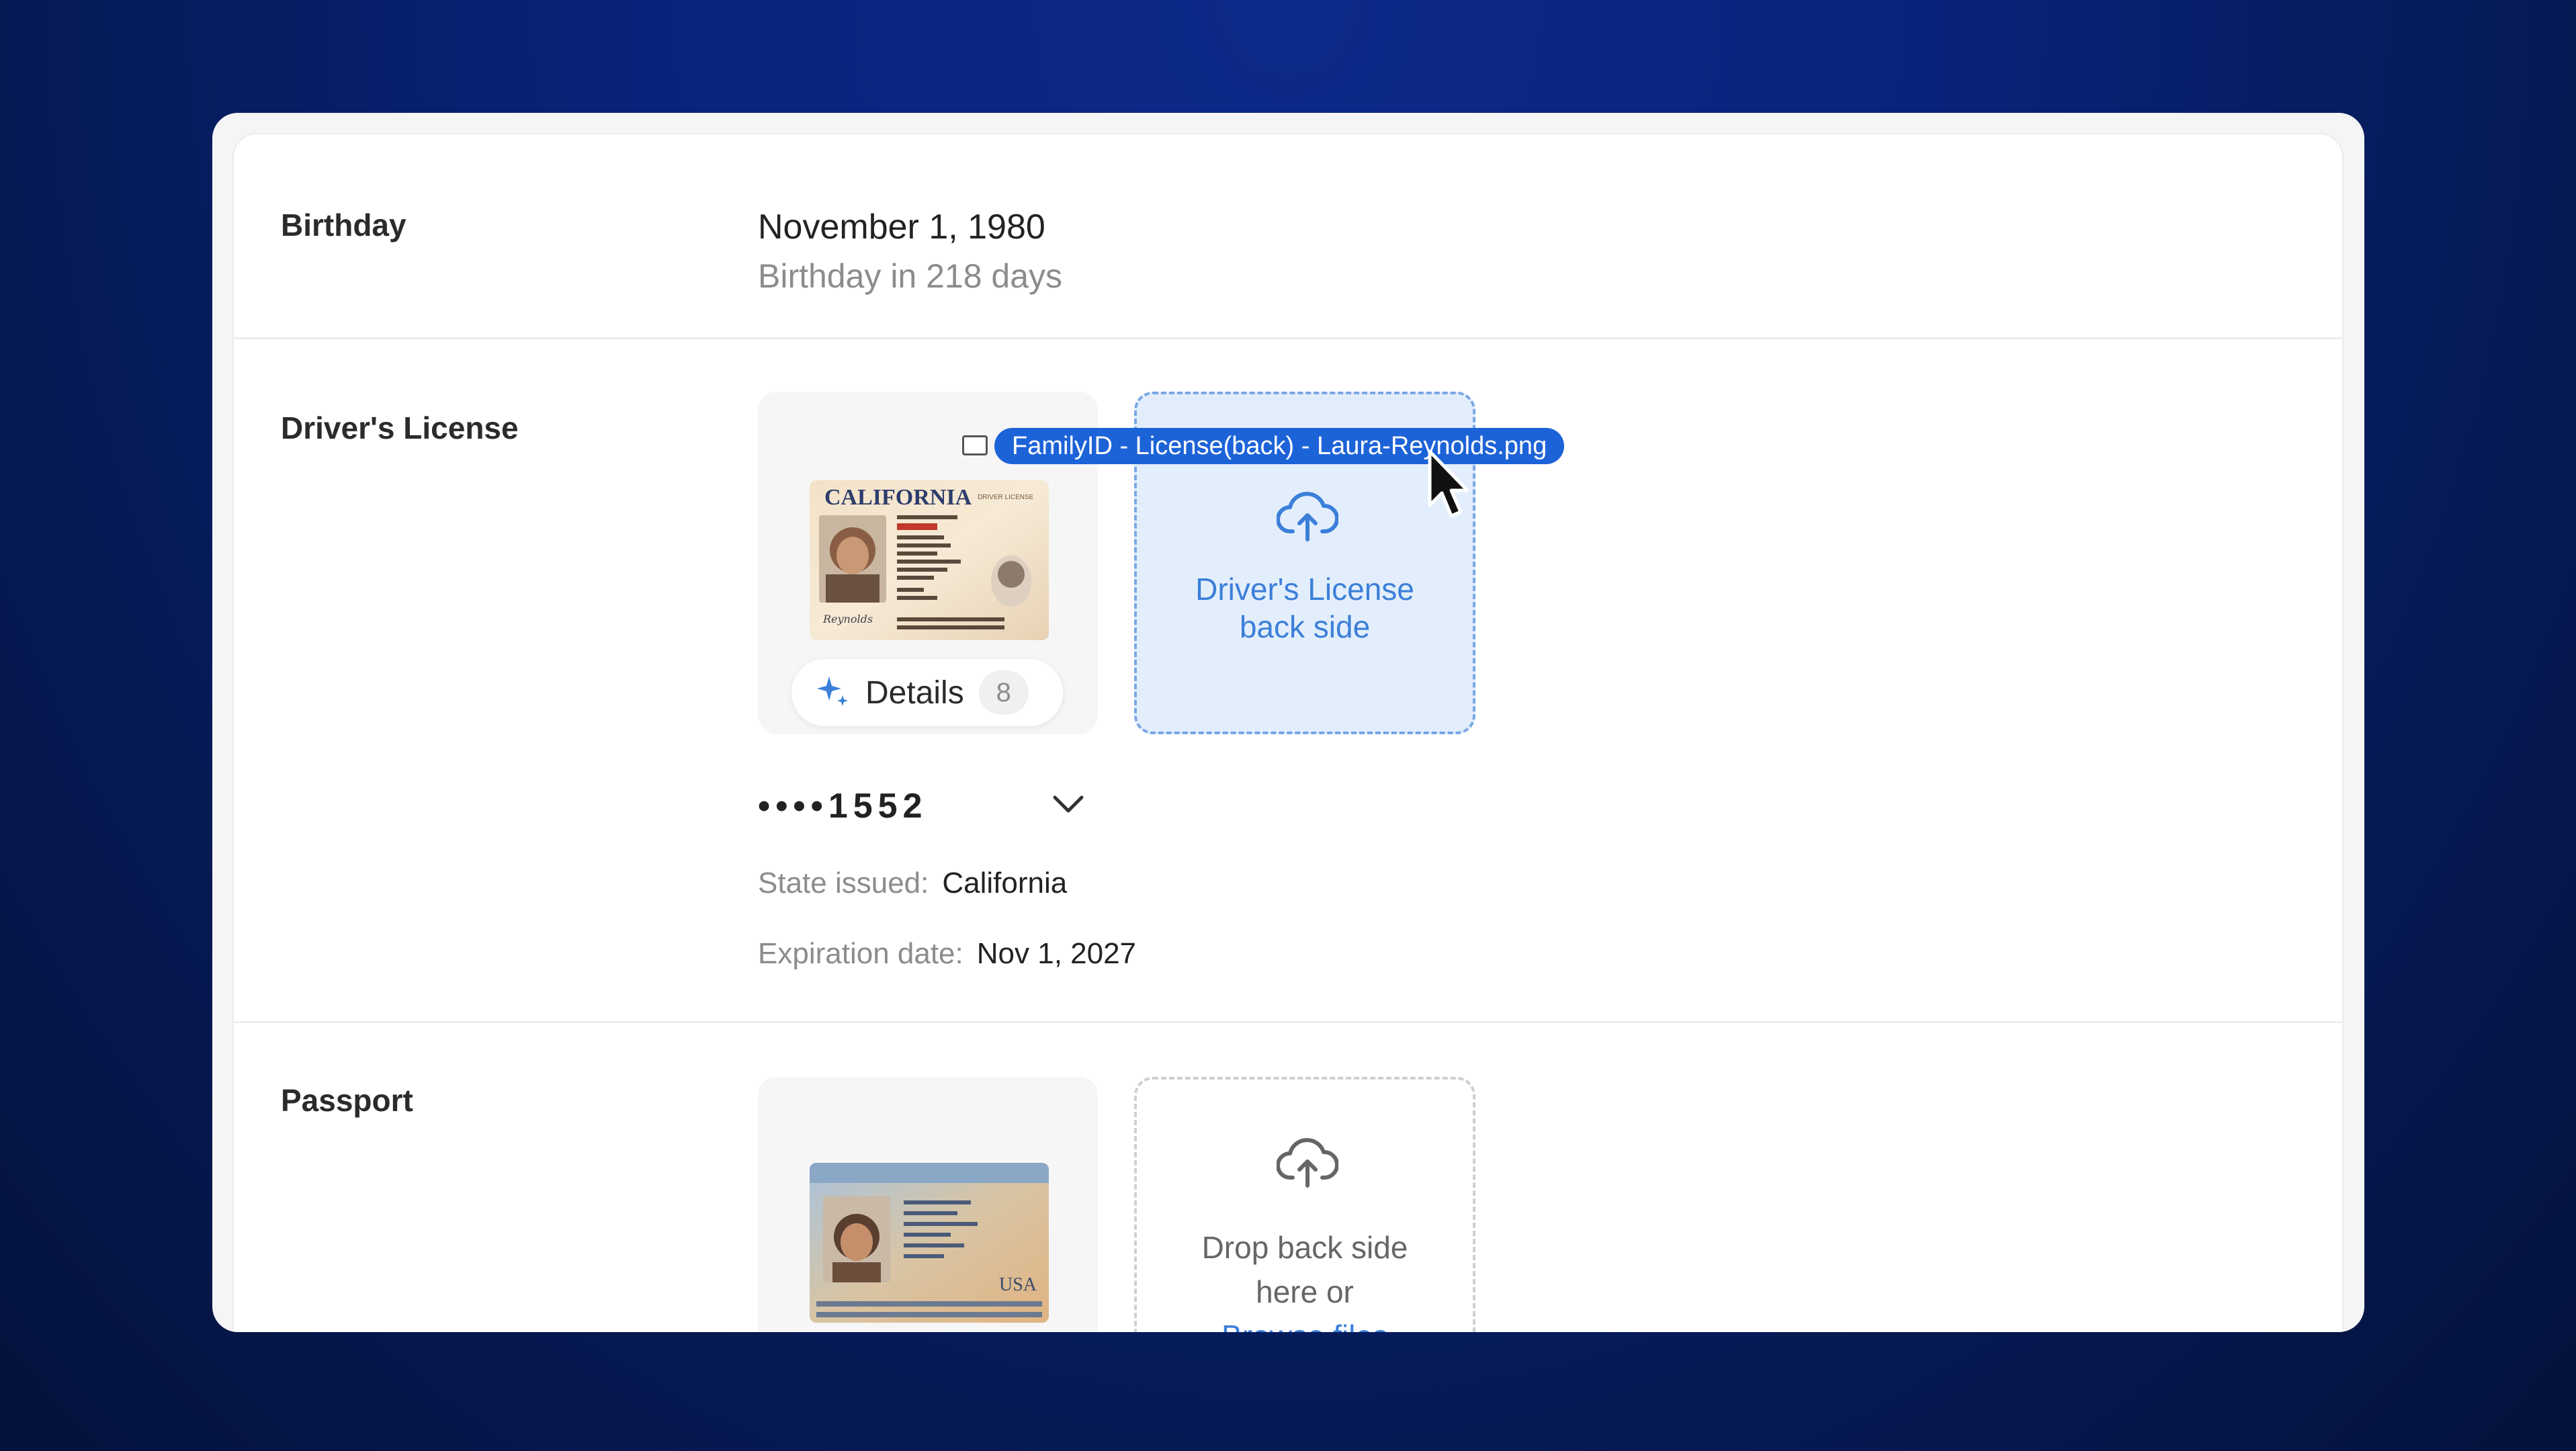 Image resolution: width=2576 pixels, height=1451 pixels. What do you see at coordinates (833, 693) in the screenshot?
I see `sparkle-icon` at bounding box center [833, 693].